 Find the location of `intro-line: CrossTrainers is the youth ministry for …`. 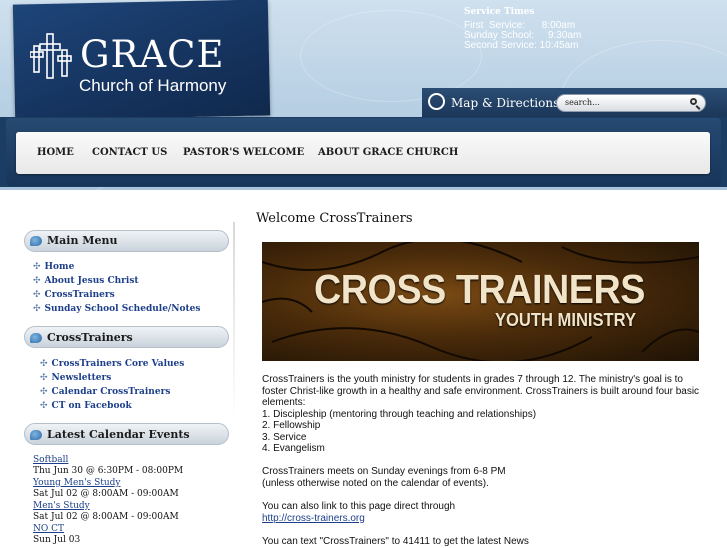

intro-line: CrossTrainers is the youth ministry for … is located at coordinates (472, 379).